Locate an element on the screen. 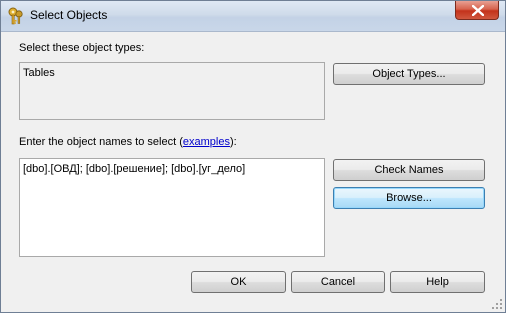  ok-button: OK is located at coordinates (238, 282).